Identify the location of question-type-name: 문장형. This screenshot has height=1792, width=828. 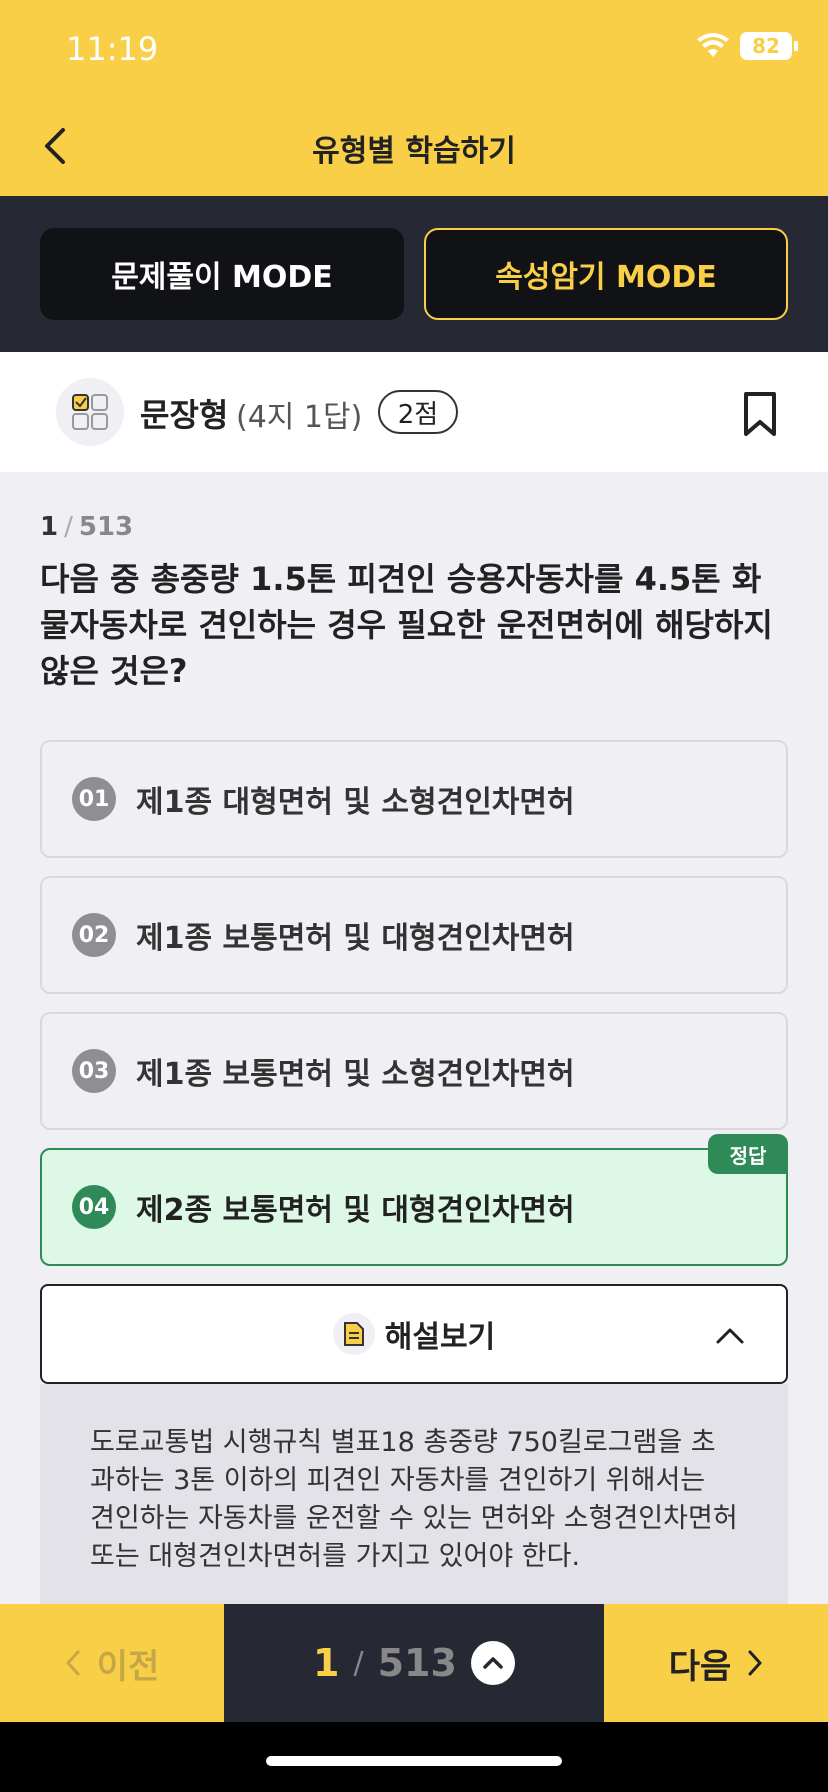
(184, 415).